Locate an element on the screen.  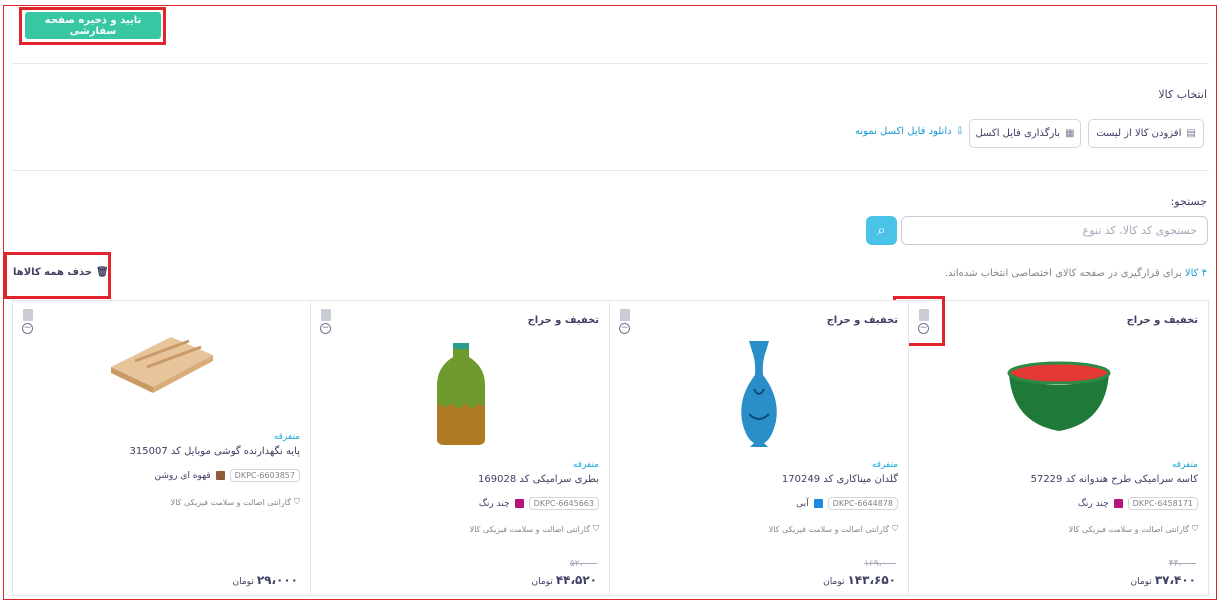
excel-icon: ▦ is located at coordinates (1070, 133).